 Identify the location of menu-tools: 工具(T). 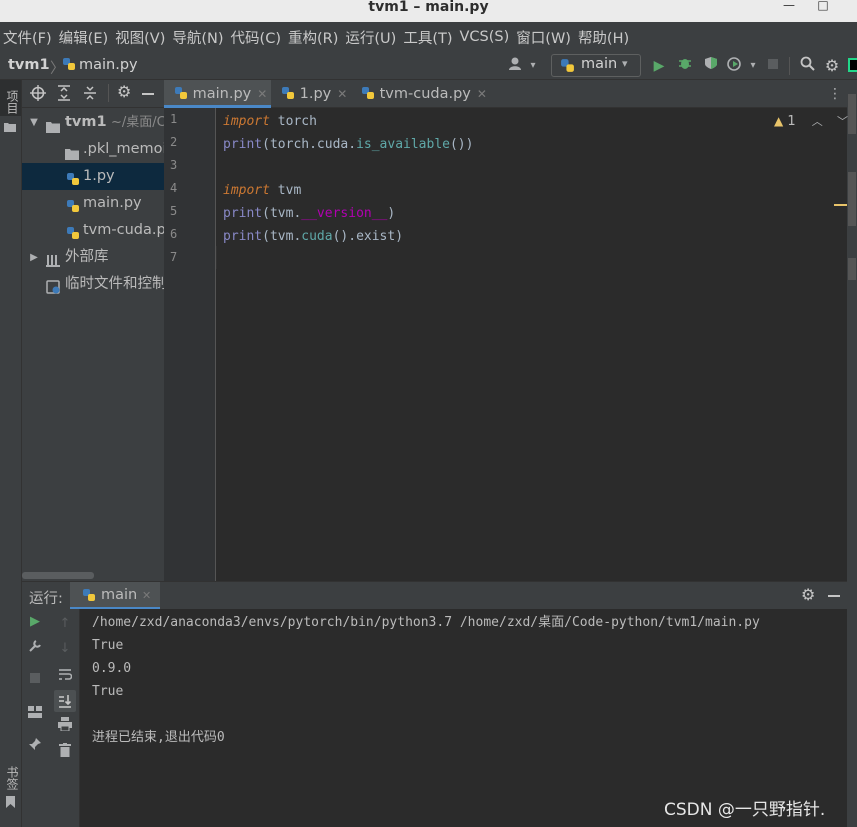
(428, 37).